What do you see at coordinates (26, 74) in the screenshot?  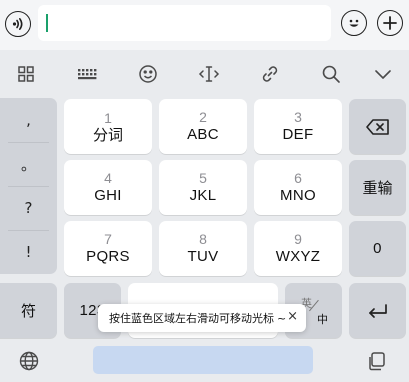 I see `grid-icon` at bounding box center [26, 74].